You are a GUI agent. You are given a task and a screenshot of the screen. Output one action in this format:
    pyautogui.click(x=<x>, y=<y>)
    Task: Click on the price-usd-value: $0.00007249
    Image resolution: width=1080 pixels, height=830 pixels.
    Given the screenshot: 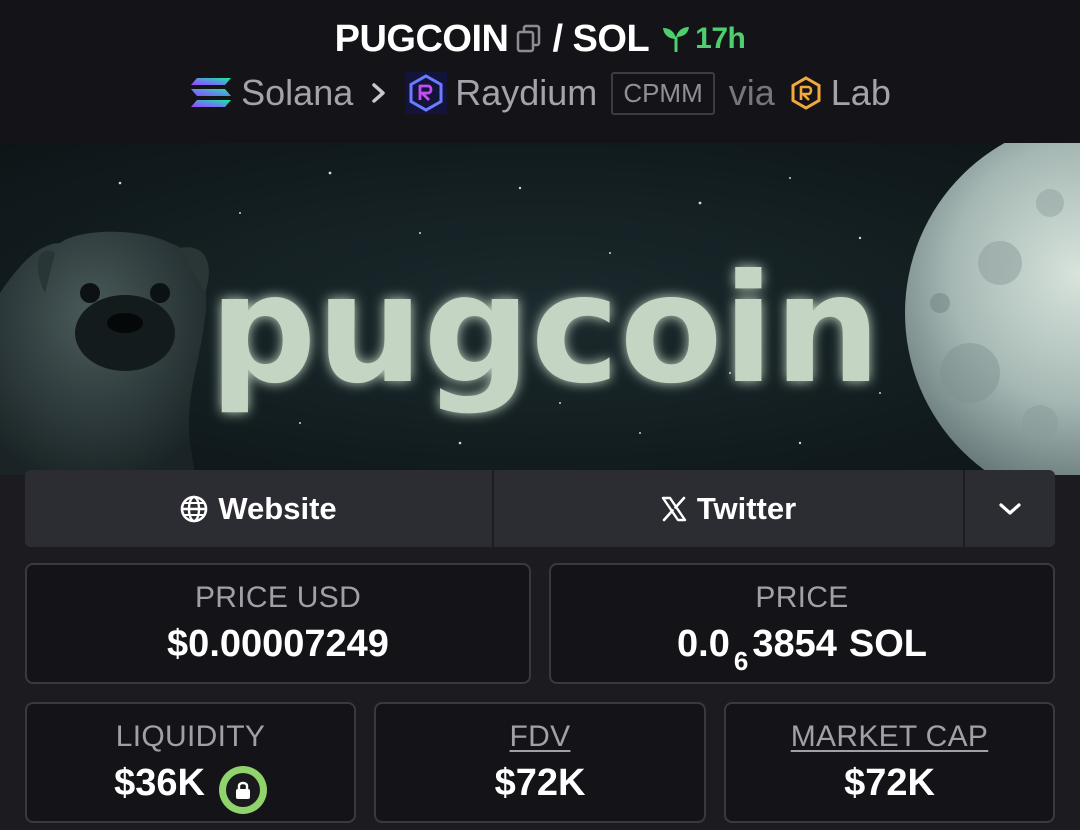 What is the action you would take?
    pyautogui.click(x=278, y=644)
    